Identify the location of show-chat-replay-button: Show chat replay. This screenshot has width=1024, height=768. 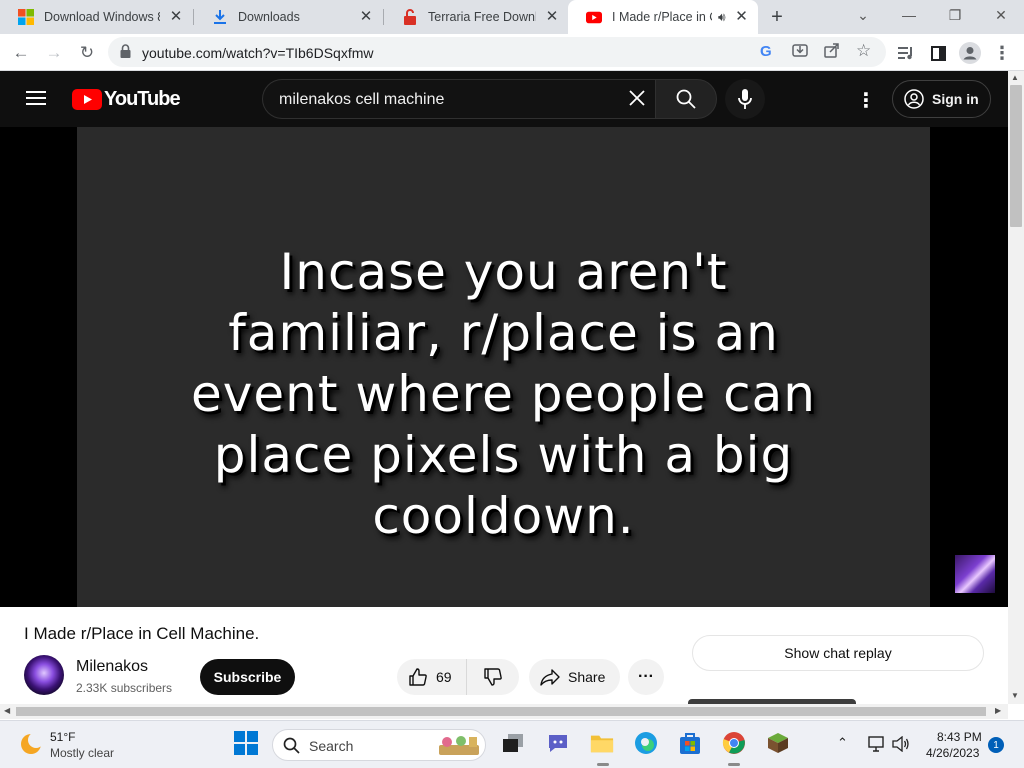
(838, 653).